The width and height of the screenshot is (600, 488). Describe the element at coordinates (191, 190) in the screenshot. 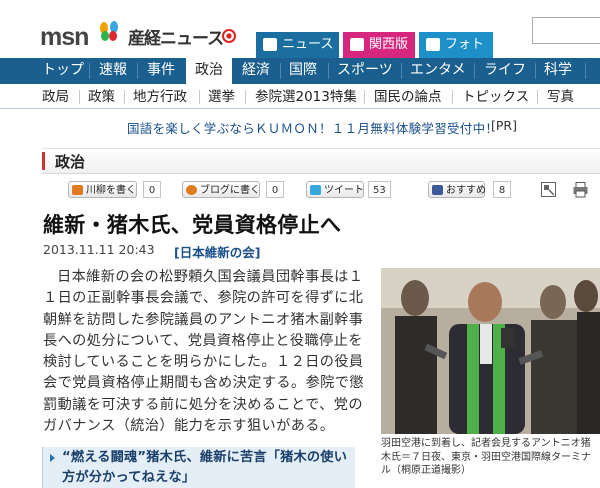

I see `blog-icon` at that location.